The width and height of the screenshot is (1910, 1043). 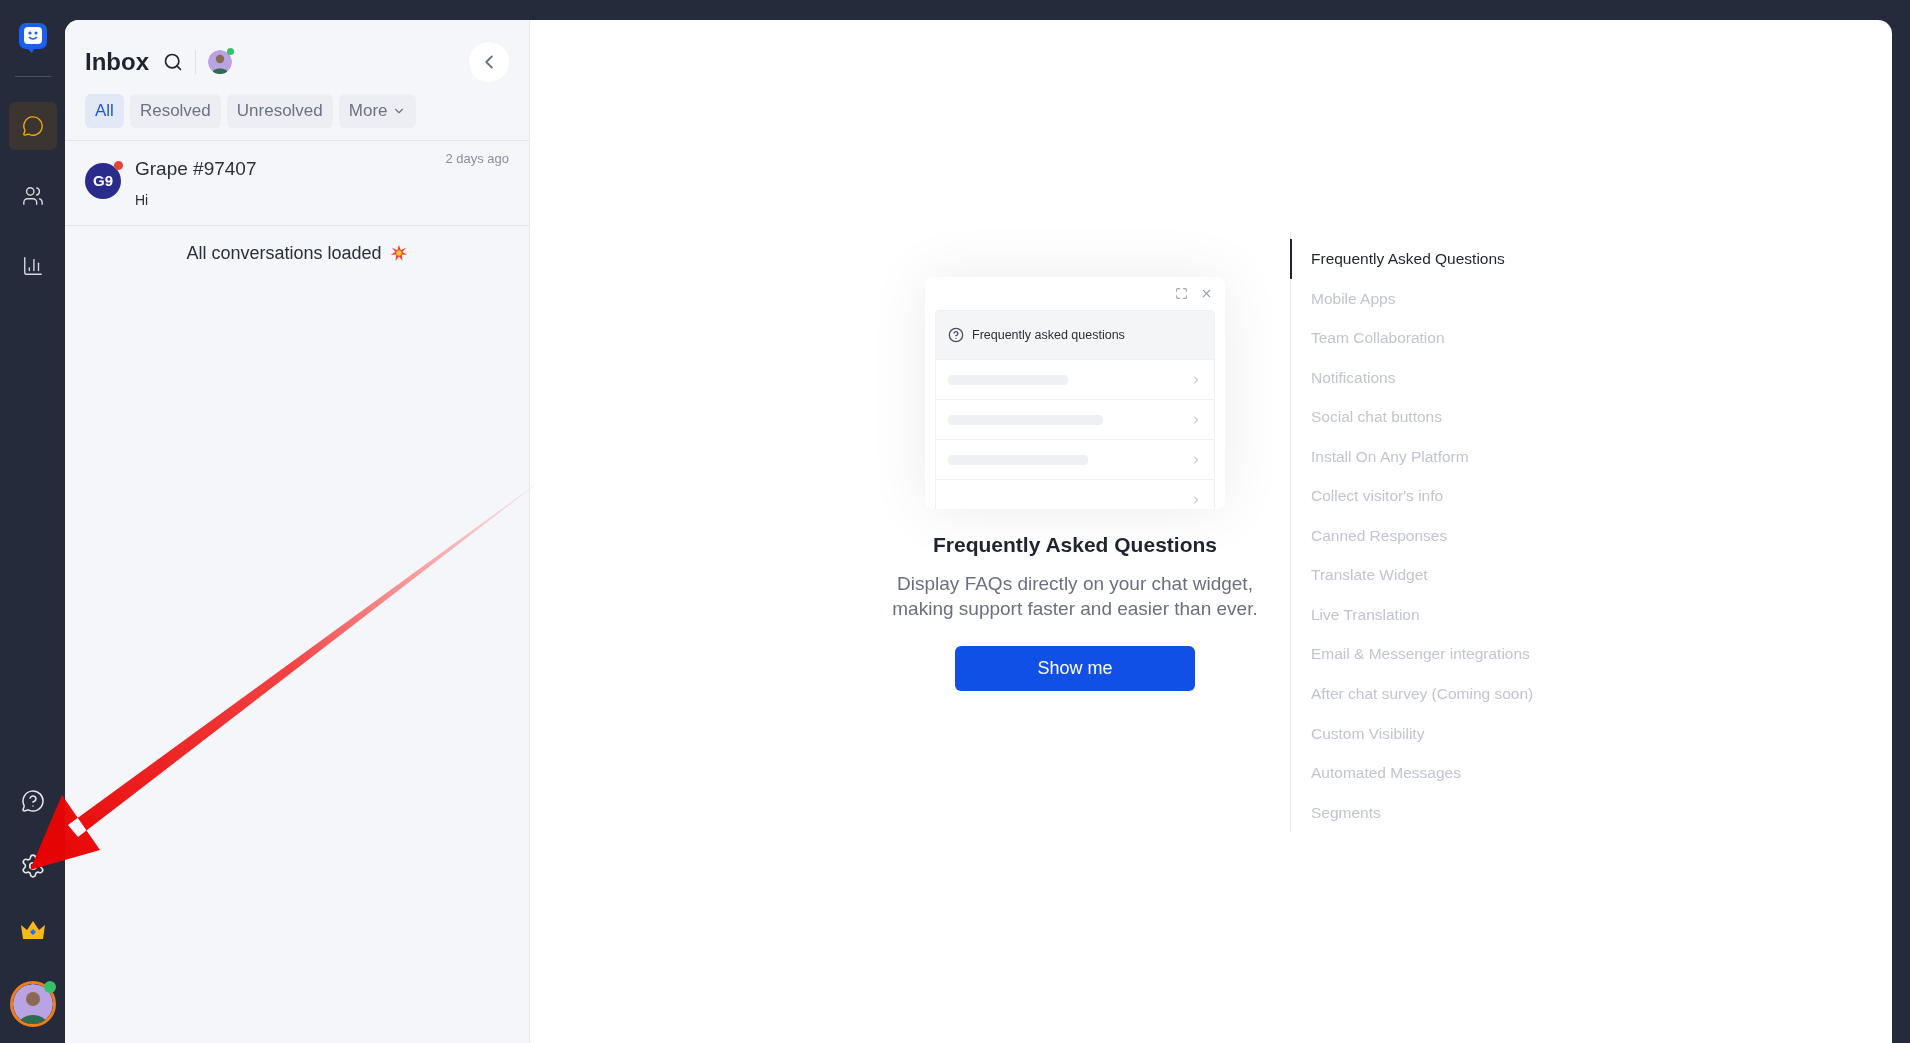 I want to click on chat-nav-button, so click(x=32, y=126).